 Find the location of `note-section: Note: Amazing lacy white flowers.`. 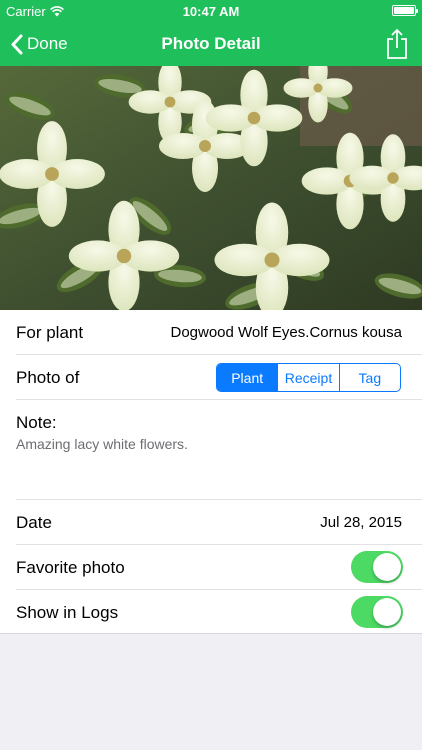

note-section: Note: Amazing lacy white flowers. is located at coordinates (211, 450).